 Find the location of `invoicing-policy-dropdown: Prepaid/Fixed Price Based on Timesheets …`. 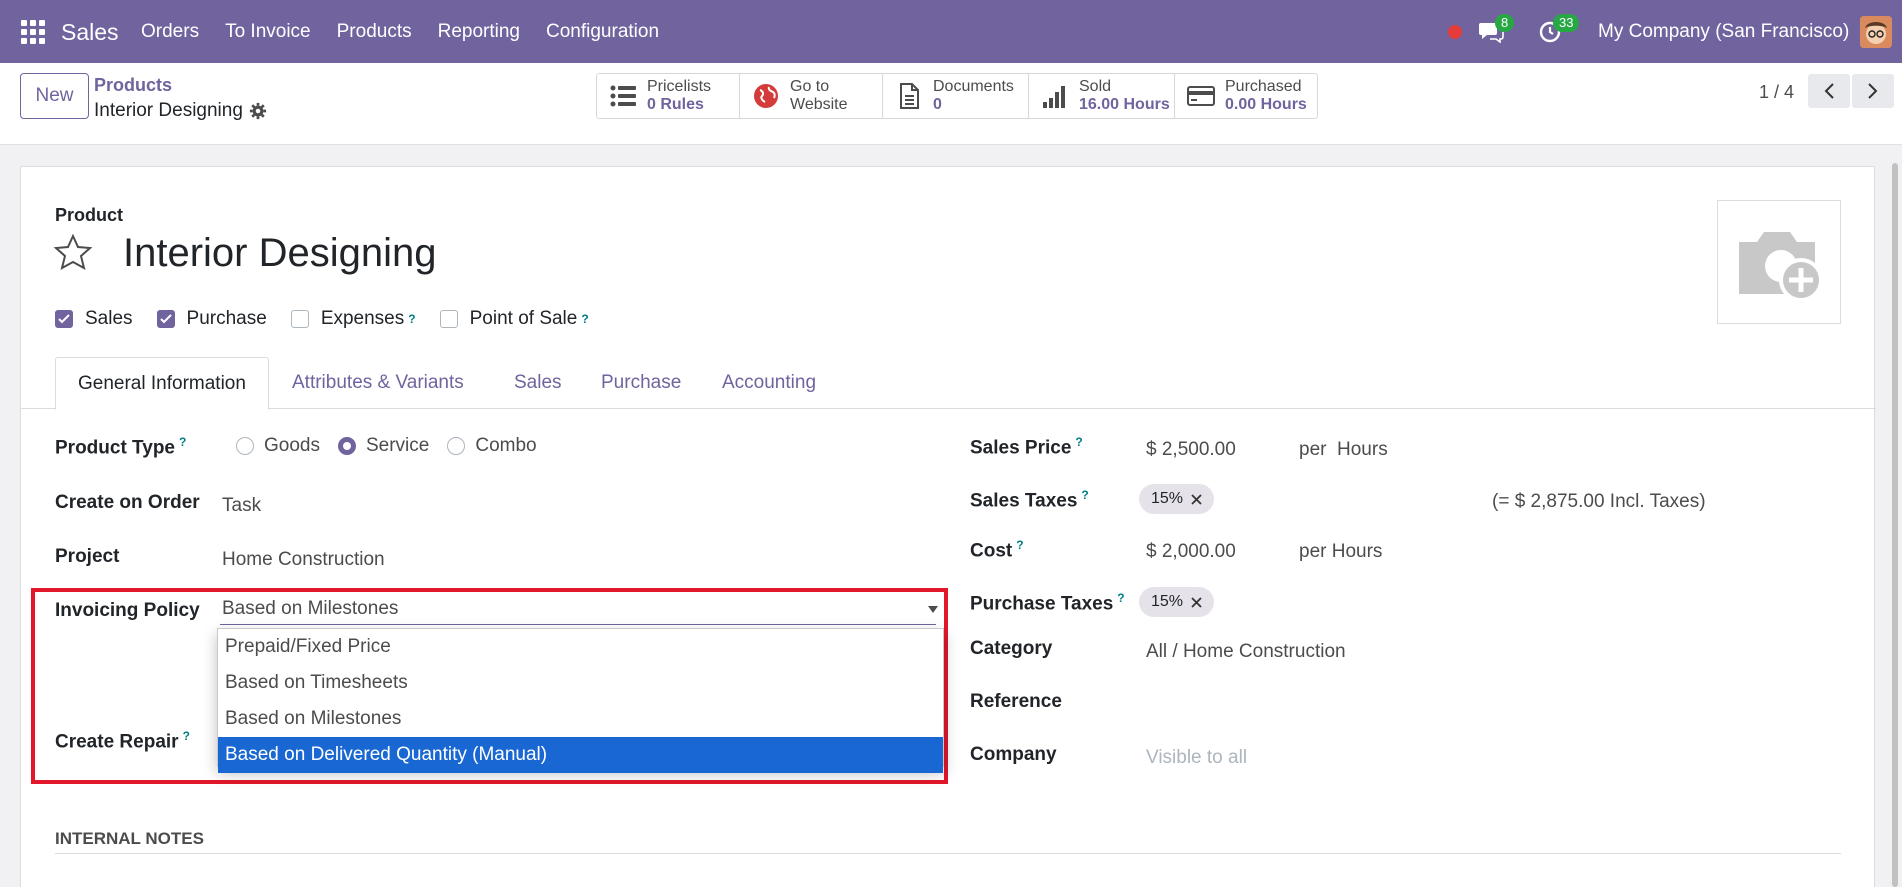

invoicing-policy-dropdown: Prepaid/Fixed Price Based on Timesheets … is located at coordinates (580, 700).